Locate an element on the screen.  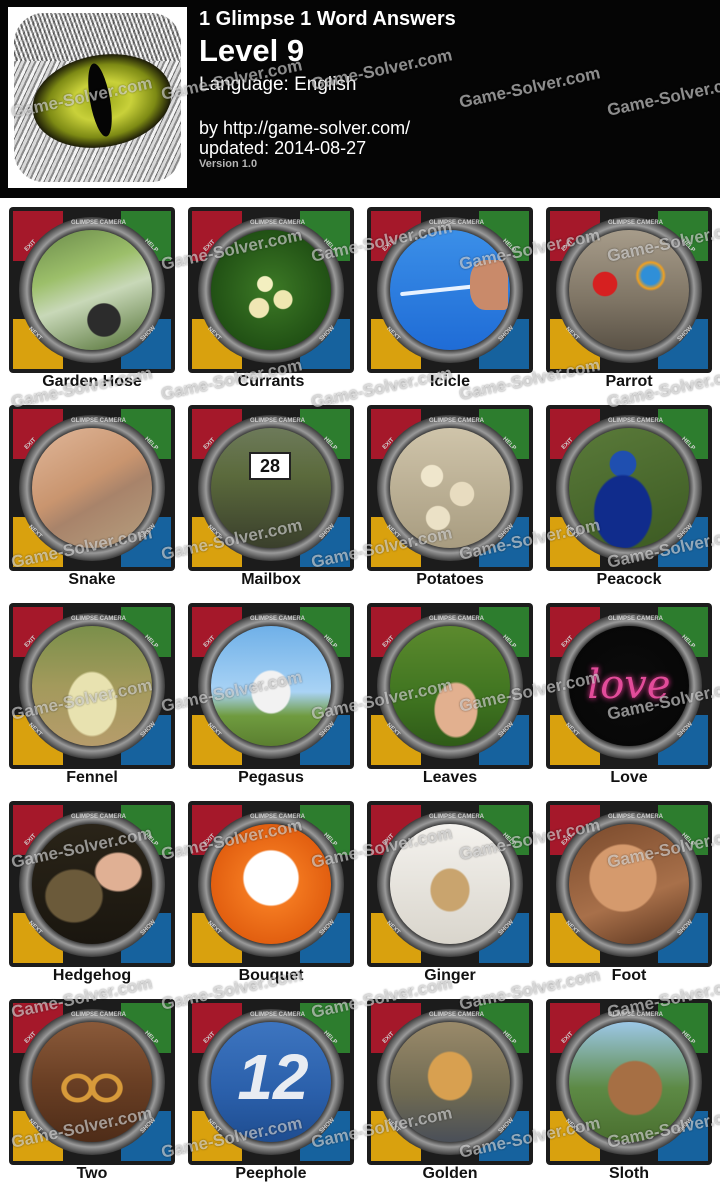
answer-label: Peacock is located at coordinates (629, 579).